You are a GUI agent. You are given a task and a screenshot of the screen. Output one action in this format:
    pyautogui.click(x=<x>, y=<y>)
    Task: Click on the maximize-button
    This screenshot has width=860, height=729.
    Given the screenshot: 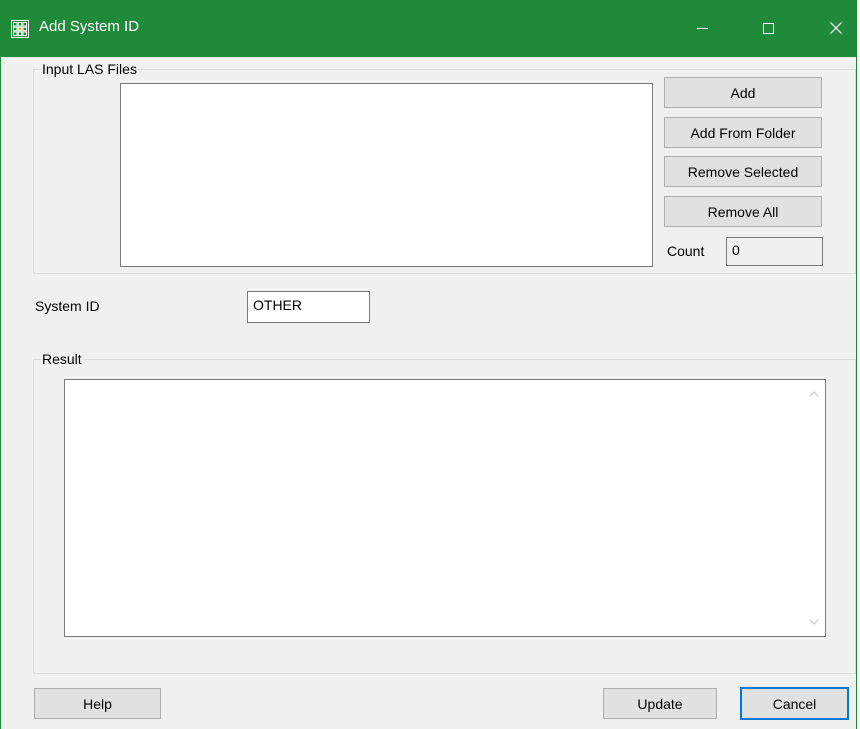 What is the action you would take?
    pyautogui.click(x=768, y=28)
    